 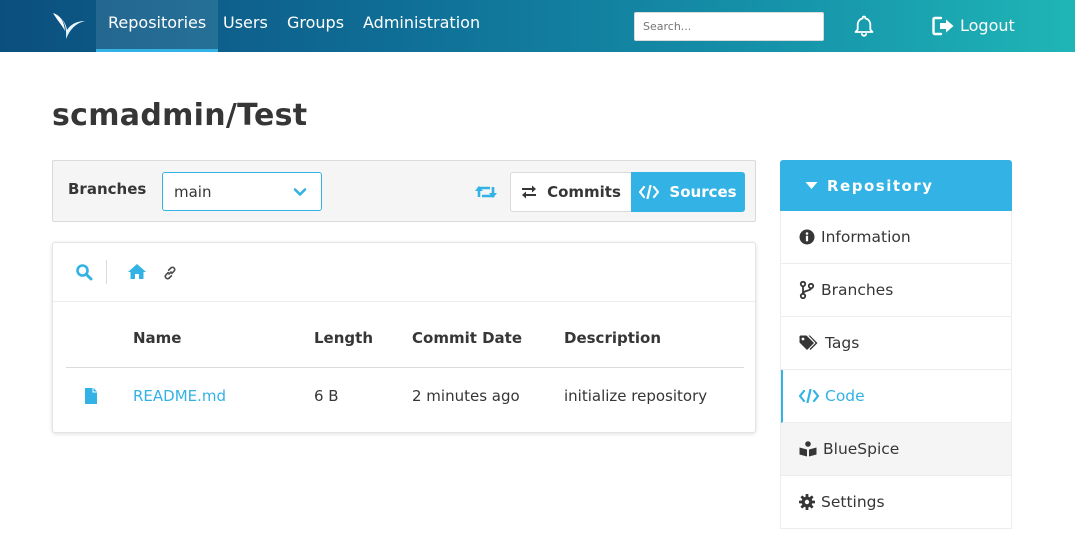 I want to click on repository-menu-header: Repository, so click(x=896, y=185).